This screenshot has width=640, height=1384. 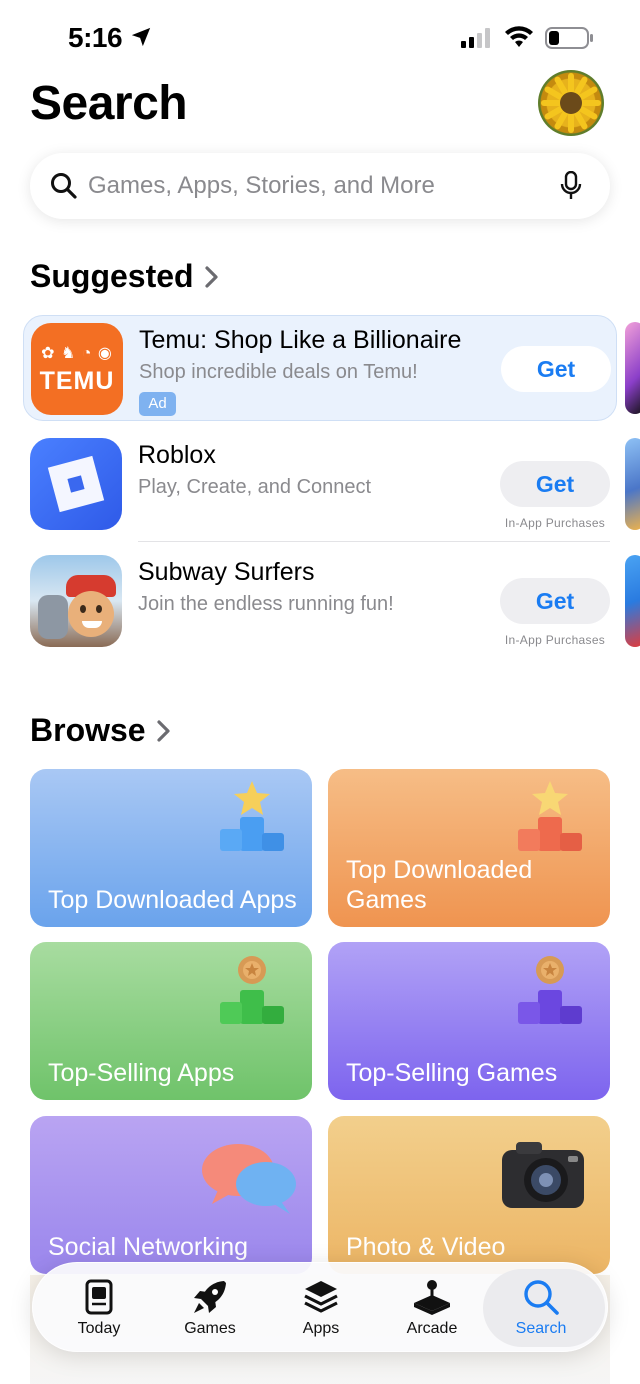 I want to click on browse-tile-top-selling-games: Top-Selling Games, so click(x=469, y=1021).